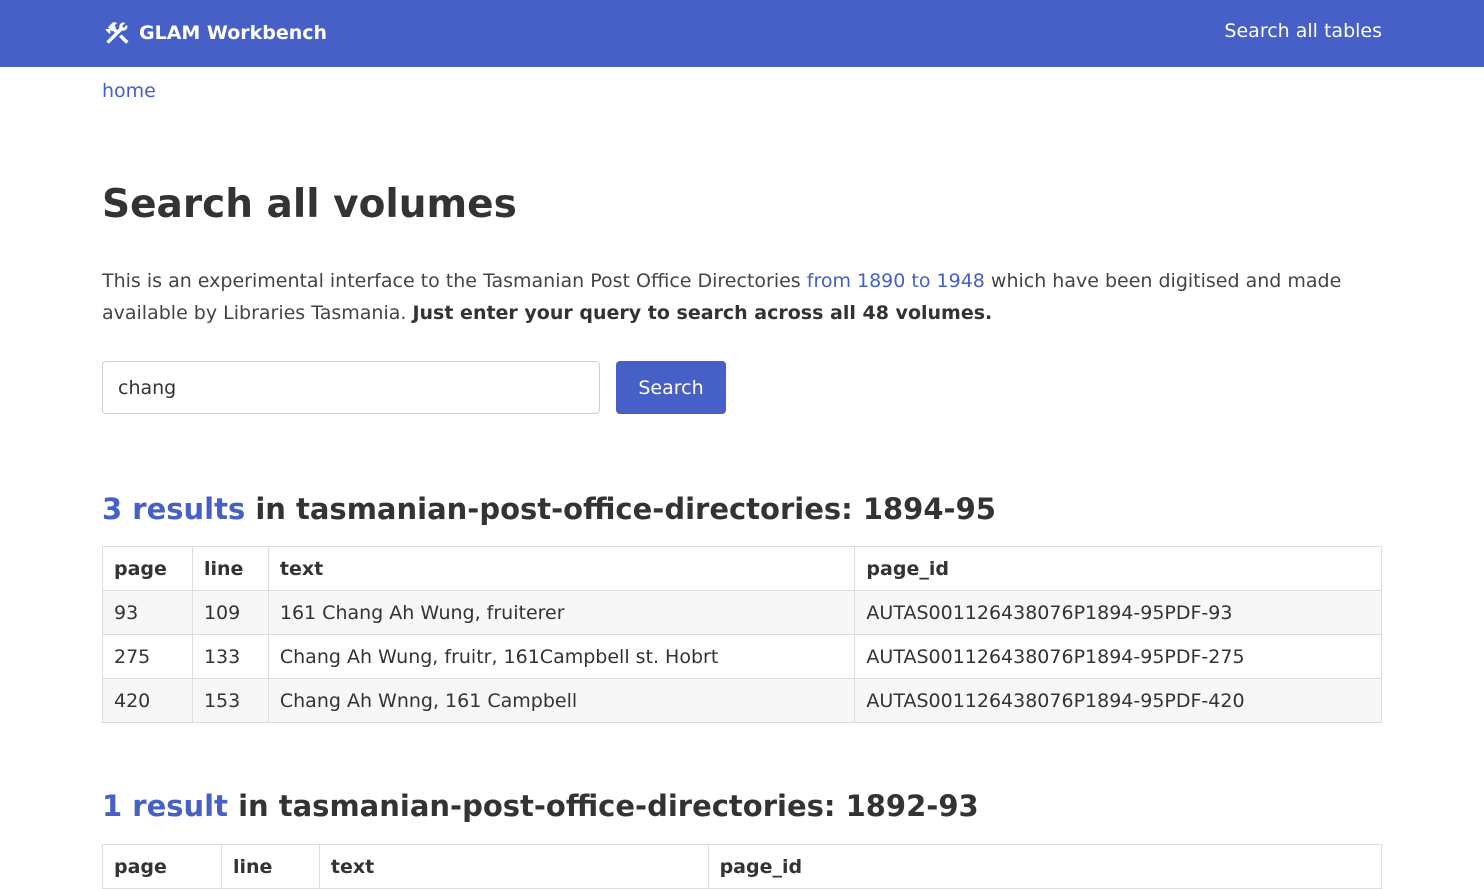  Describe the element at coordinates (165, 806) in the screenshot. I see `results-count-link-1892-93: 1 result` at that location.